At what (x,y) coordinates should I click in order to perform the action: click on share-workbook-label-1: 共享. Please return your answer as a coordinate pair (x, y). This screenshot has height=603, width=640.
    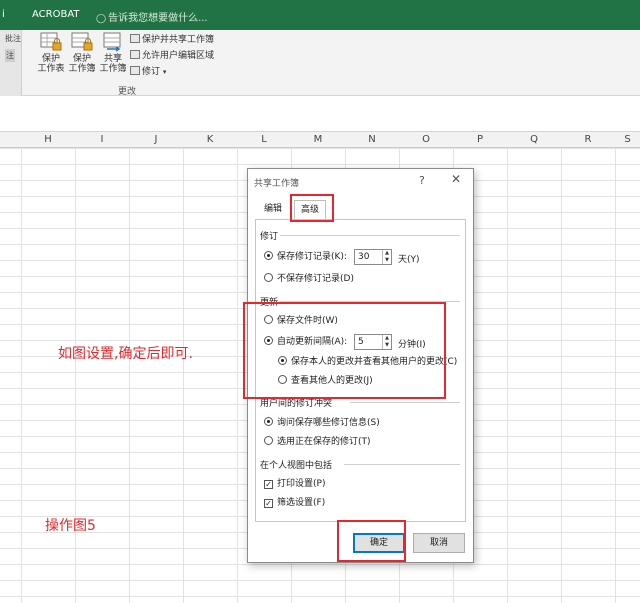
    Looking at the image, I should click on (112, 59).